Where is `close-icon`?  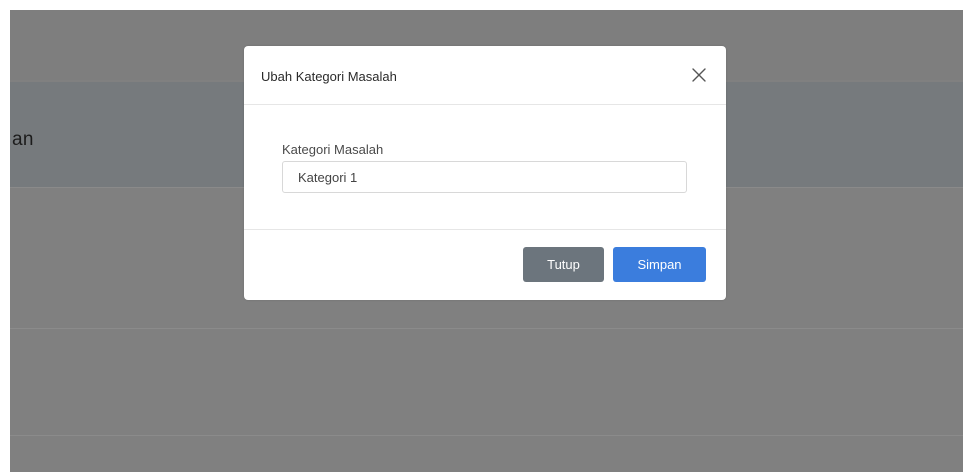
close-icon is located at coordinates (699, 75).